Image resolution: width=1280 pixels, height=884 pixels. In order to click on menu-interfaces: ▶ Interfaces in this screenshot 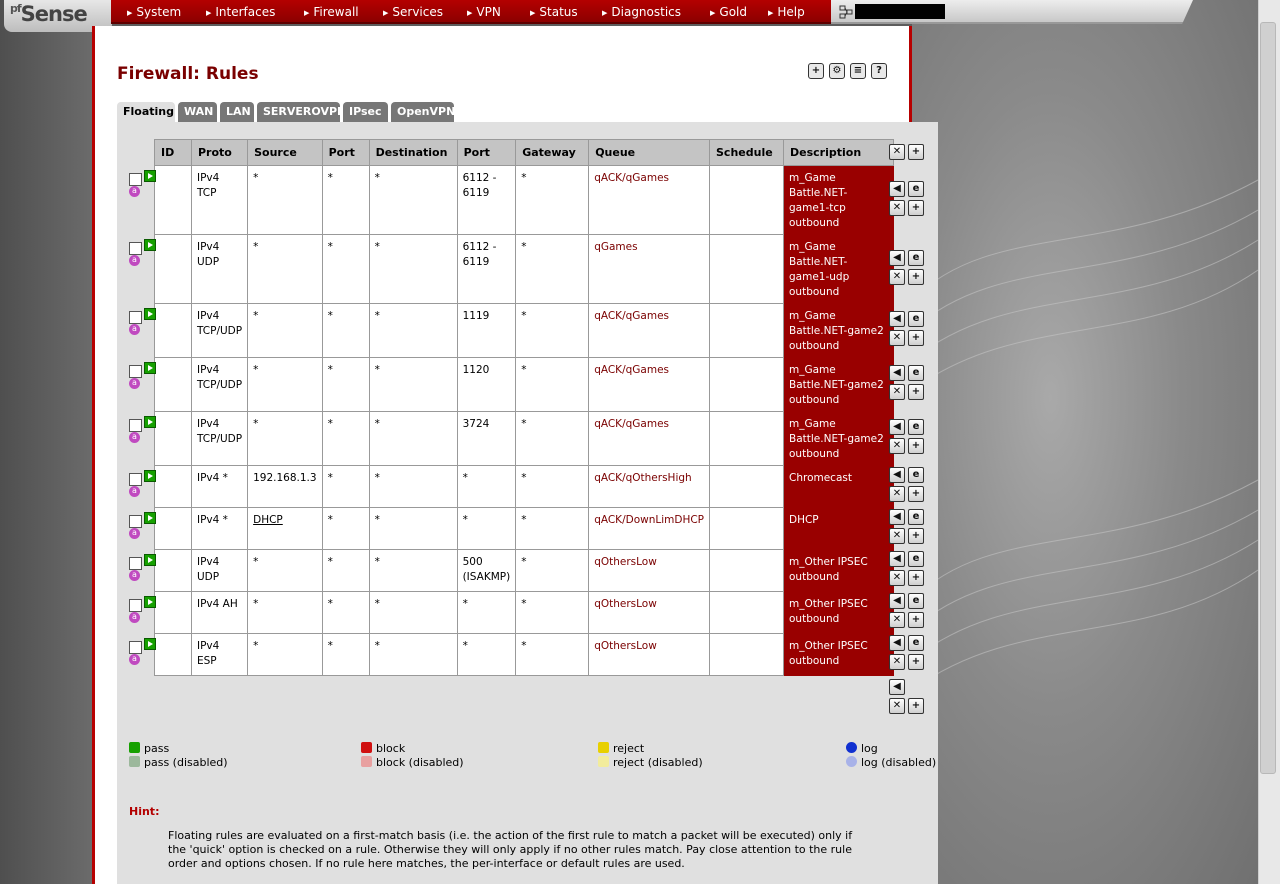, I will do `click(240, 12)`.